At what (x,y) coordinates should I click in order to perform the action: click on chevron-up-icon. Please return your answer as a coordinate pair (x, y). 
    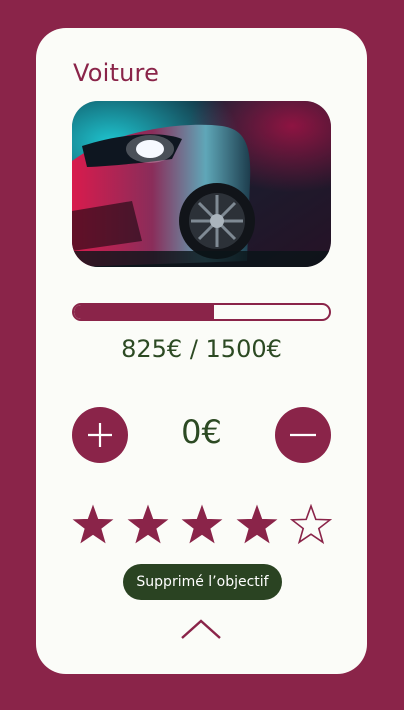
    Looking at the image, I should click on (201, 629).